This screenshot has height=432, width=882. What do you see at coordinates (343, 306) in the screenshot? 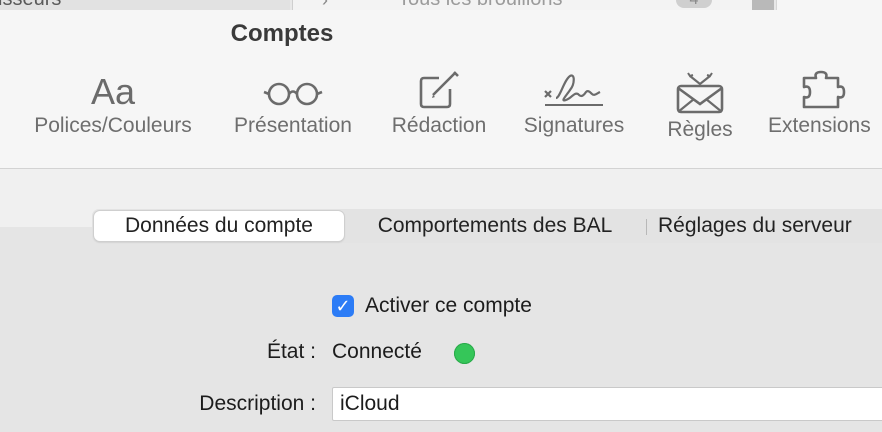
I see `enable-account-checkbox: ✓` at bounding box center [343, 306].